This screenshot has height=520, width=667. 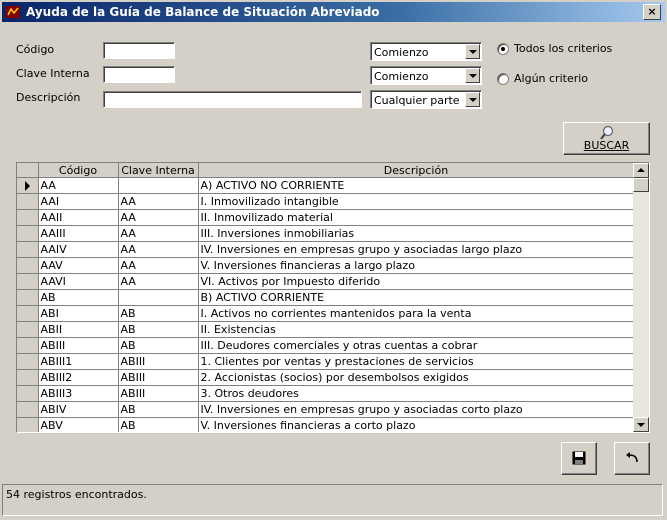 What do you see at coordinates (78, 313) in the screenshot?
I see `cell-codigo: ABI` at bounding box center [78, 313].